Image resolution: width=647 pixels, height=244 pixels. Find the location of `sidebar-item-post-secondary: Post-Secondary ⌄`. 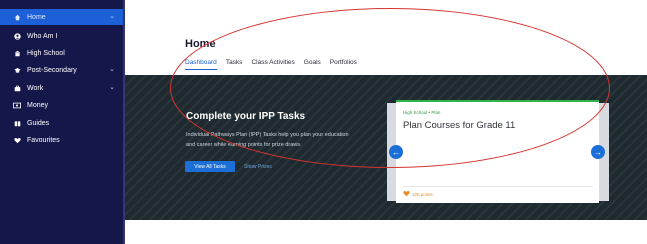

sidebar-item-post-secondary: Post-Secondary ⌄ is located at coordinates (61, 70).